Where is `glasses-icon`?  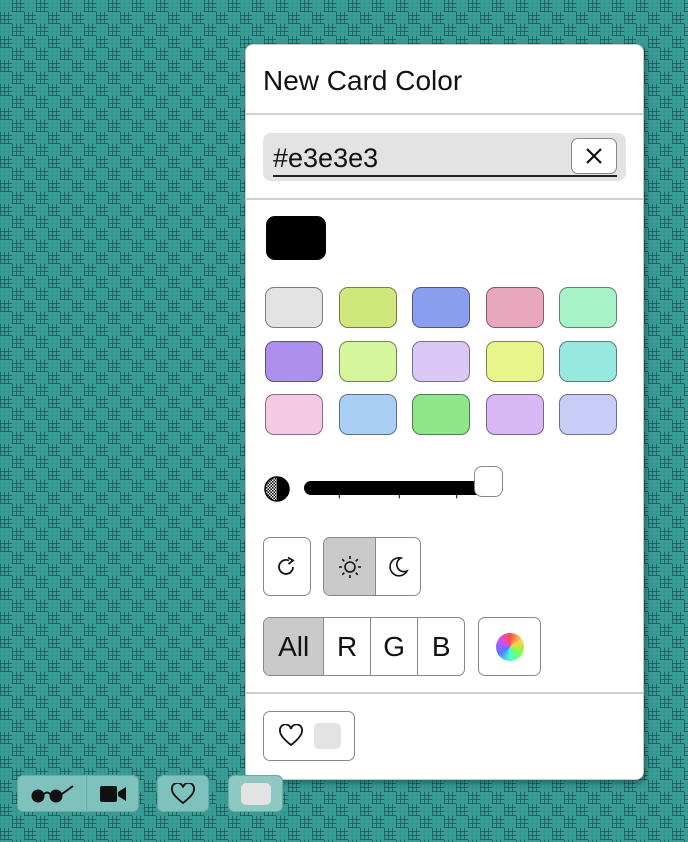 glasses-icon is located at coordinates (52, 793).